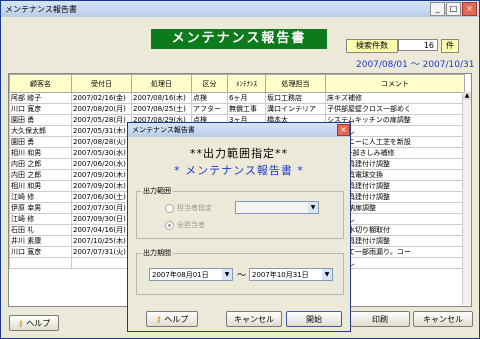  Describe the element at coordinates (395, 83) in the screenshot. I see `col-header: コメント` at that location.